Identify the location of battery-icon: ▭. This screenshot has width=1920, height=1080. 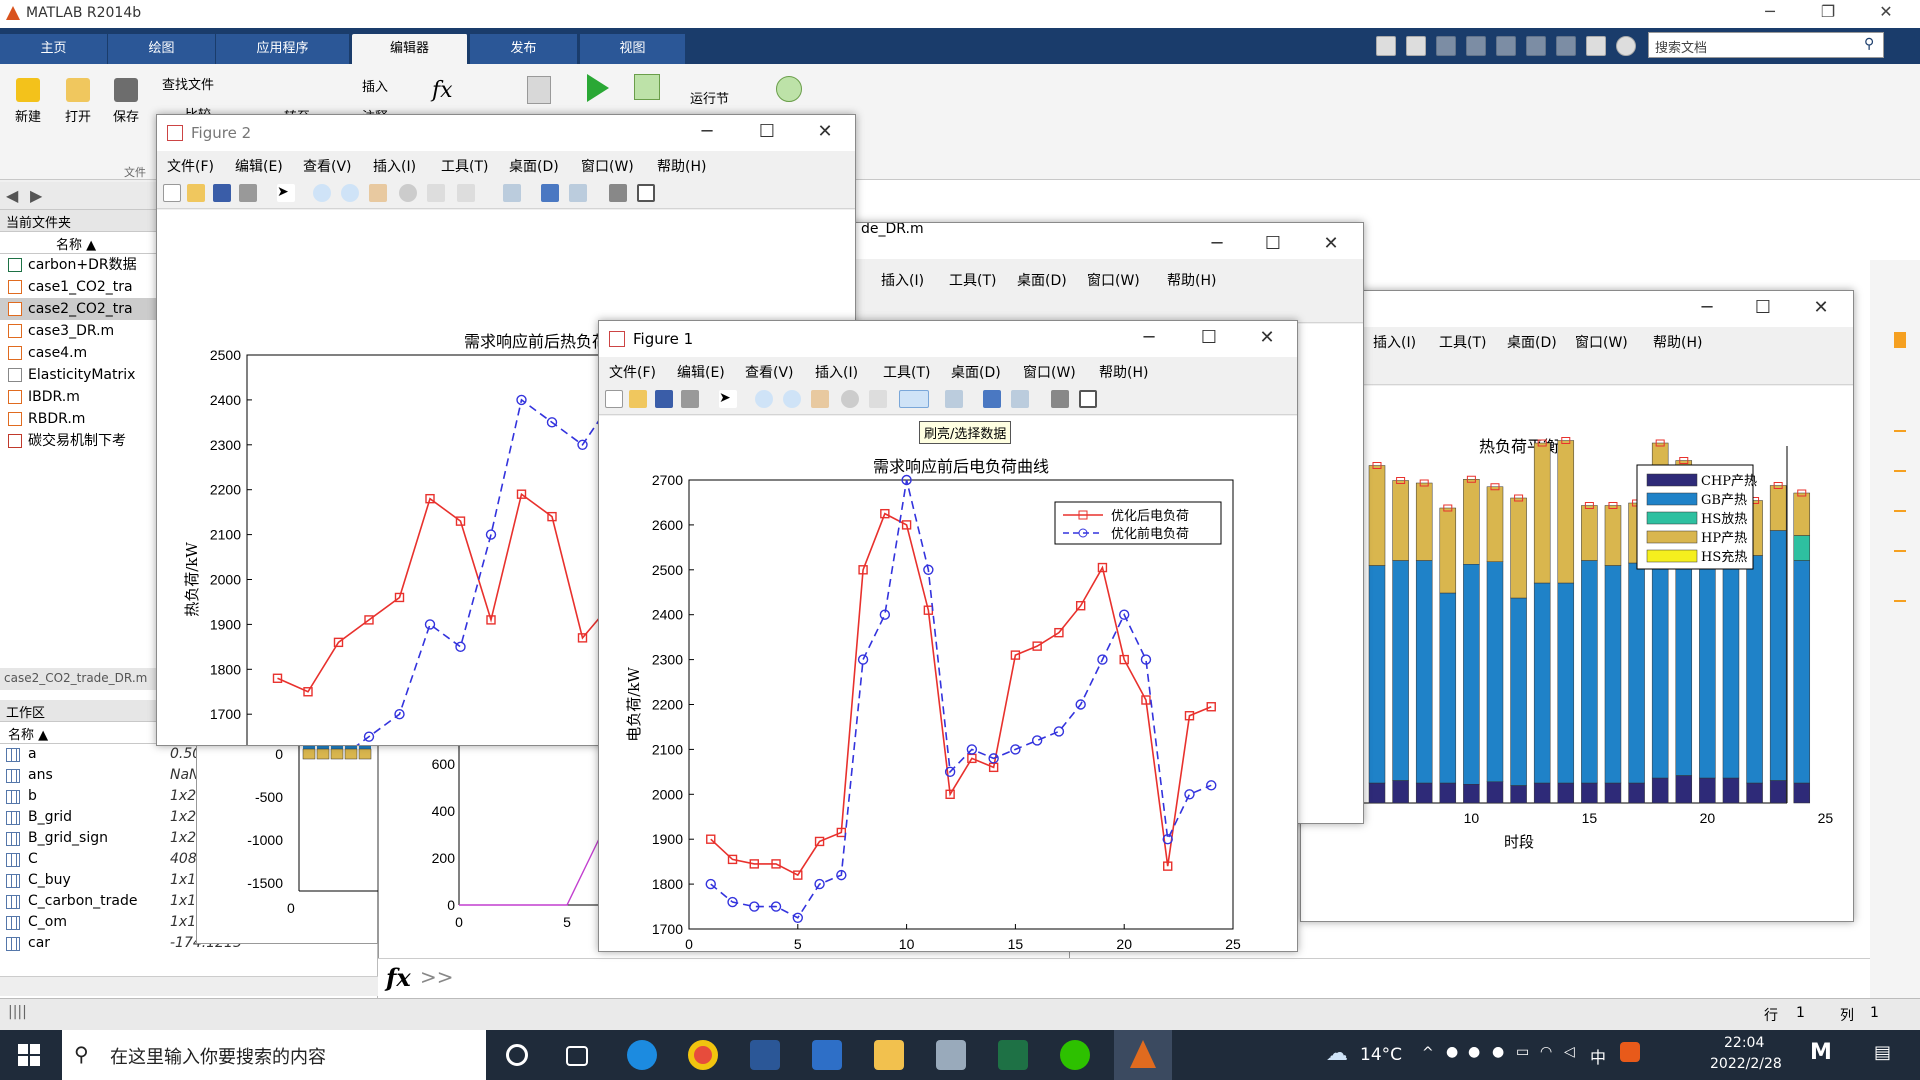
(1522, 1052).